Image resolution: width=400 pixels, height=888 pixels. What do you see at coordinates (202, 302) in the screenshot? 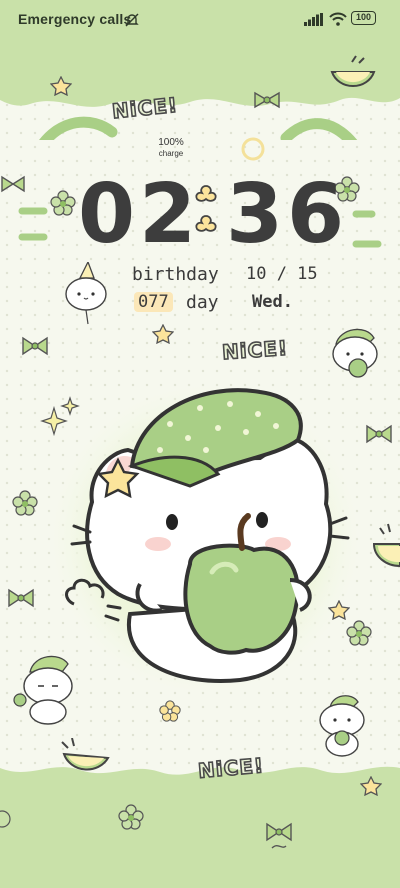
I see `day-label: day` at bounding box center [202, 302].